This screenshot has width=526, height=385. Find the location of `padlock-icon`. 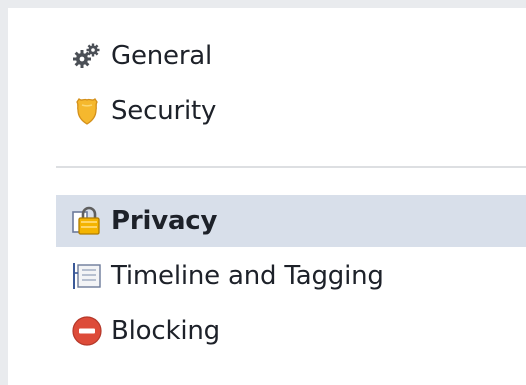

padlock-icon is located at coordinates (87, 221).